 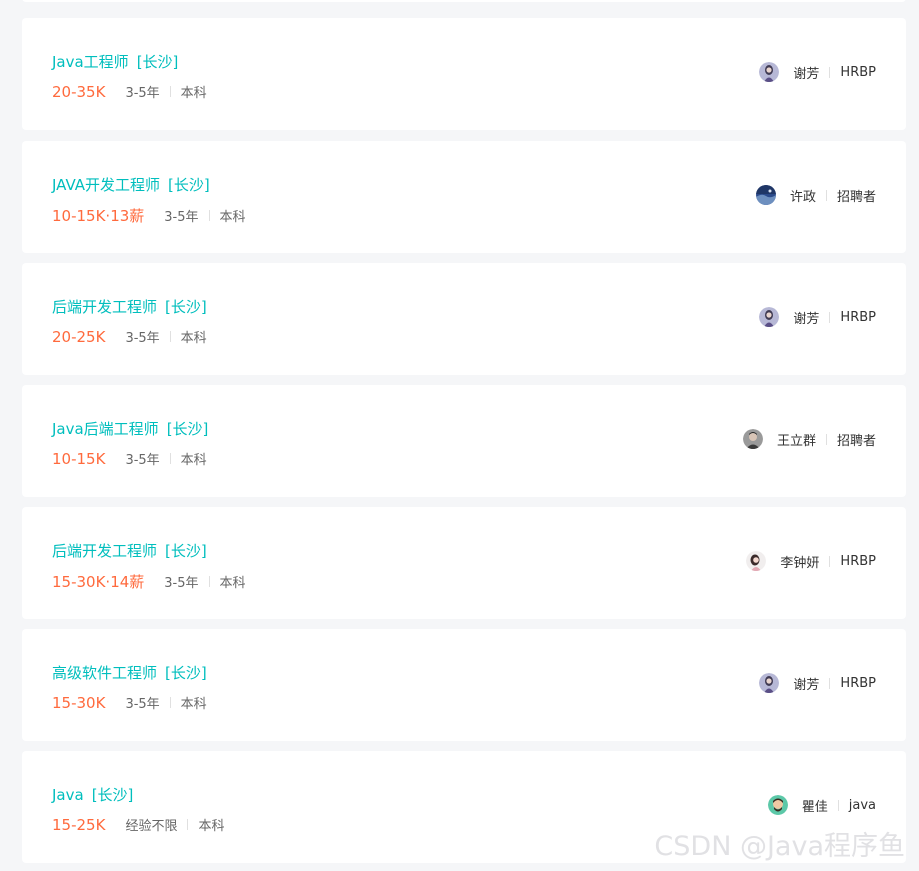 What do you see at coordinates (464, 441) in the screenshot?
I see `job-card: Java后端工程师 [长沙] 10-15K 3-5年 本科 王立群 招聘者` at bounding box center [464, 441].